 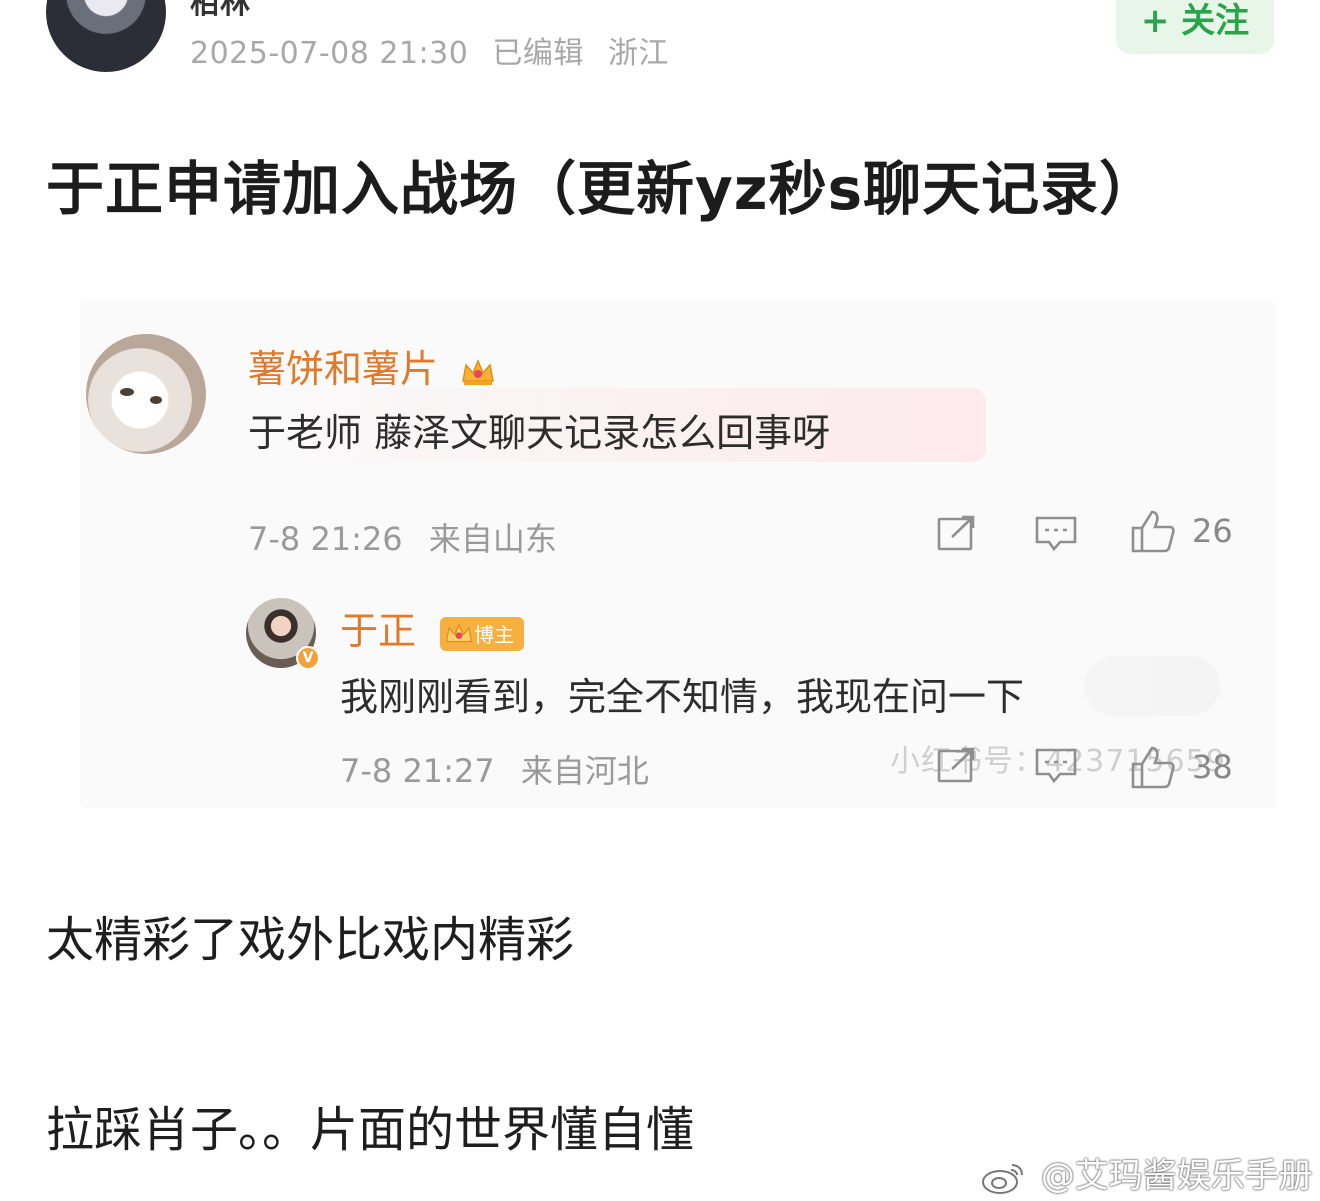 I want to click on like-count: 38, so click(x=1212, y=767).